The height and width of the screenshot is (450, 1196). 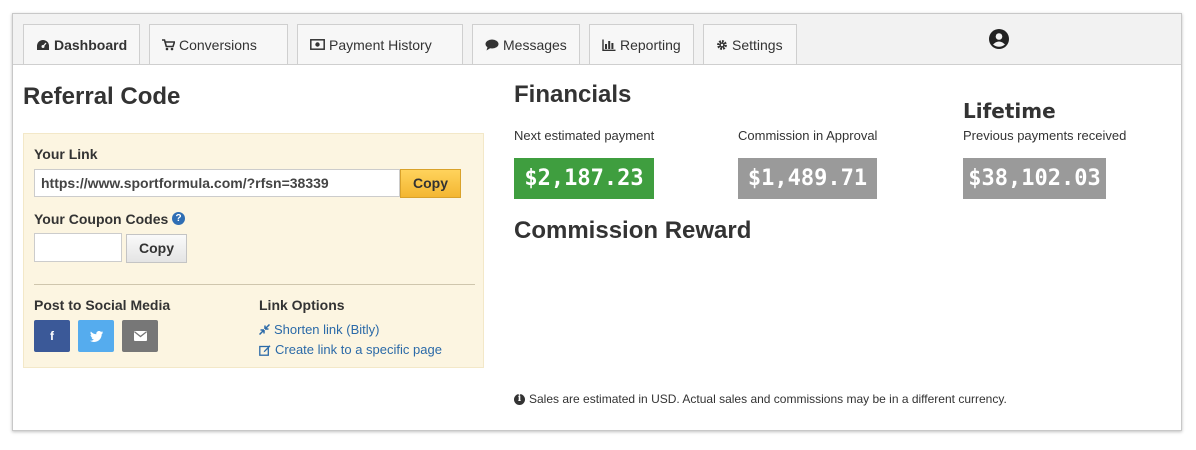 I want to click on envelope-icon, so click(x=140, y=336).